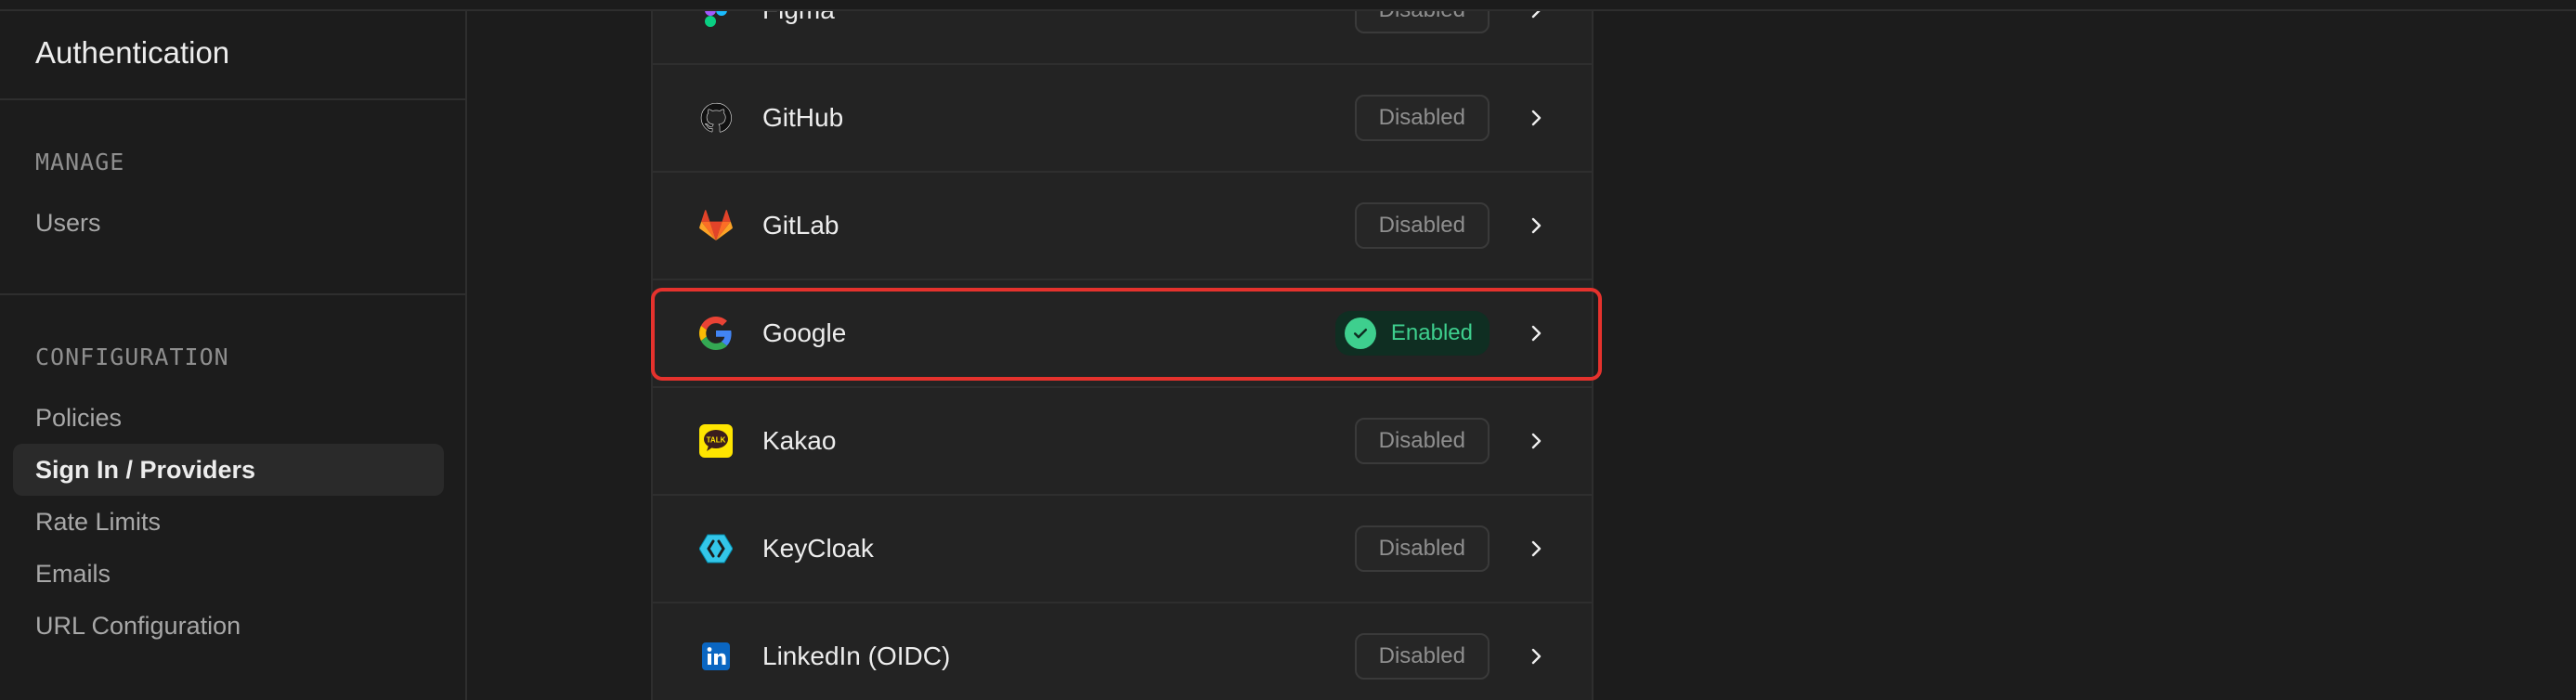  Describe the element at coordinates (804, 333) in the screenshot. I see `provider-name: Google` at that location.